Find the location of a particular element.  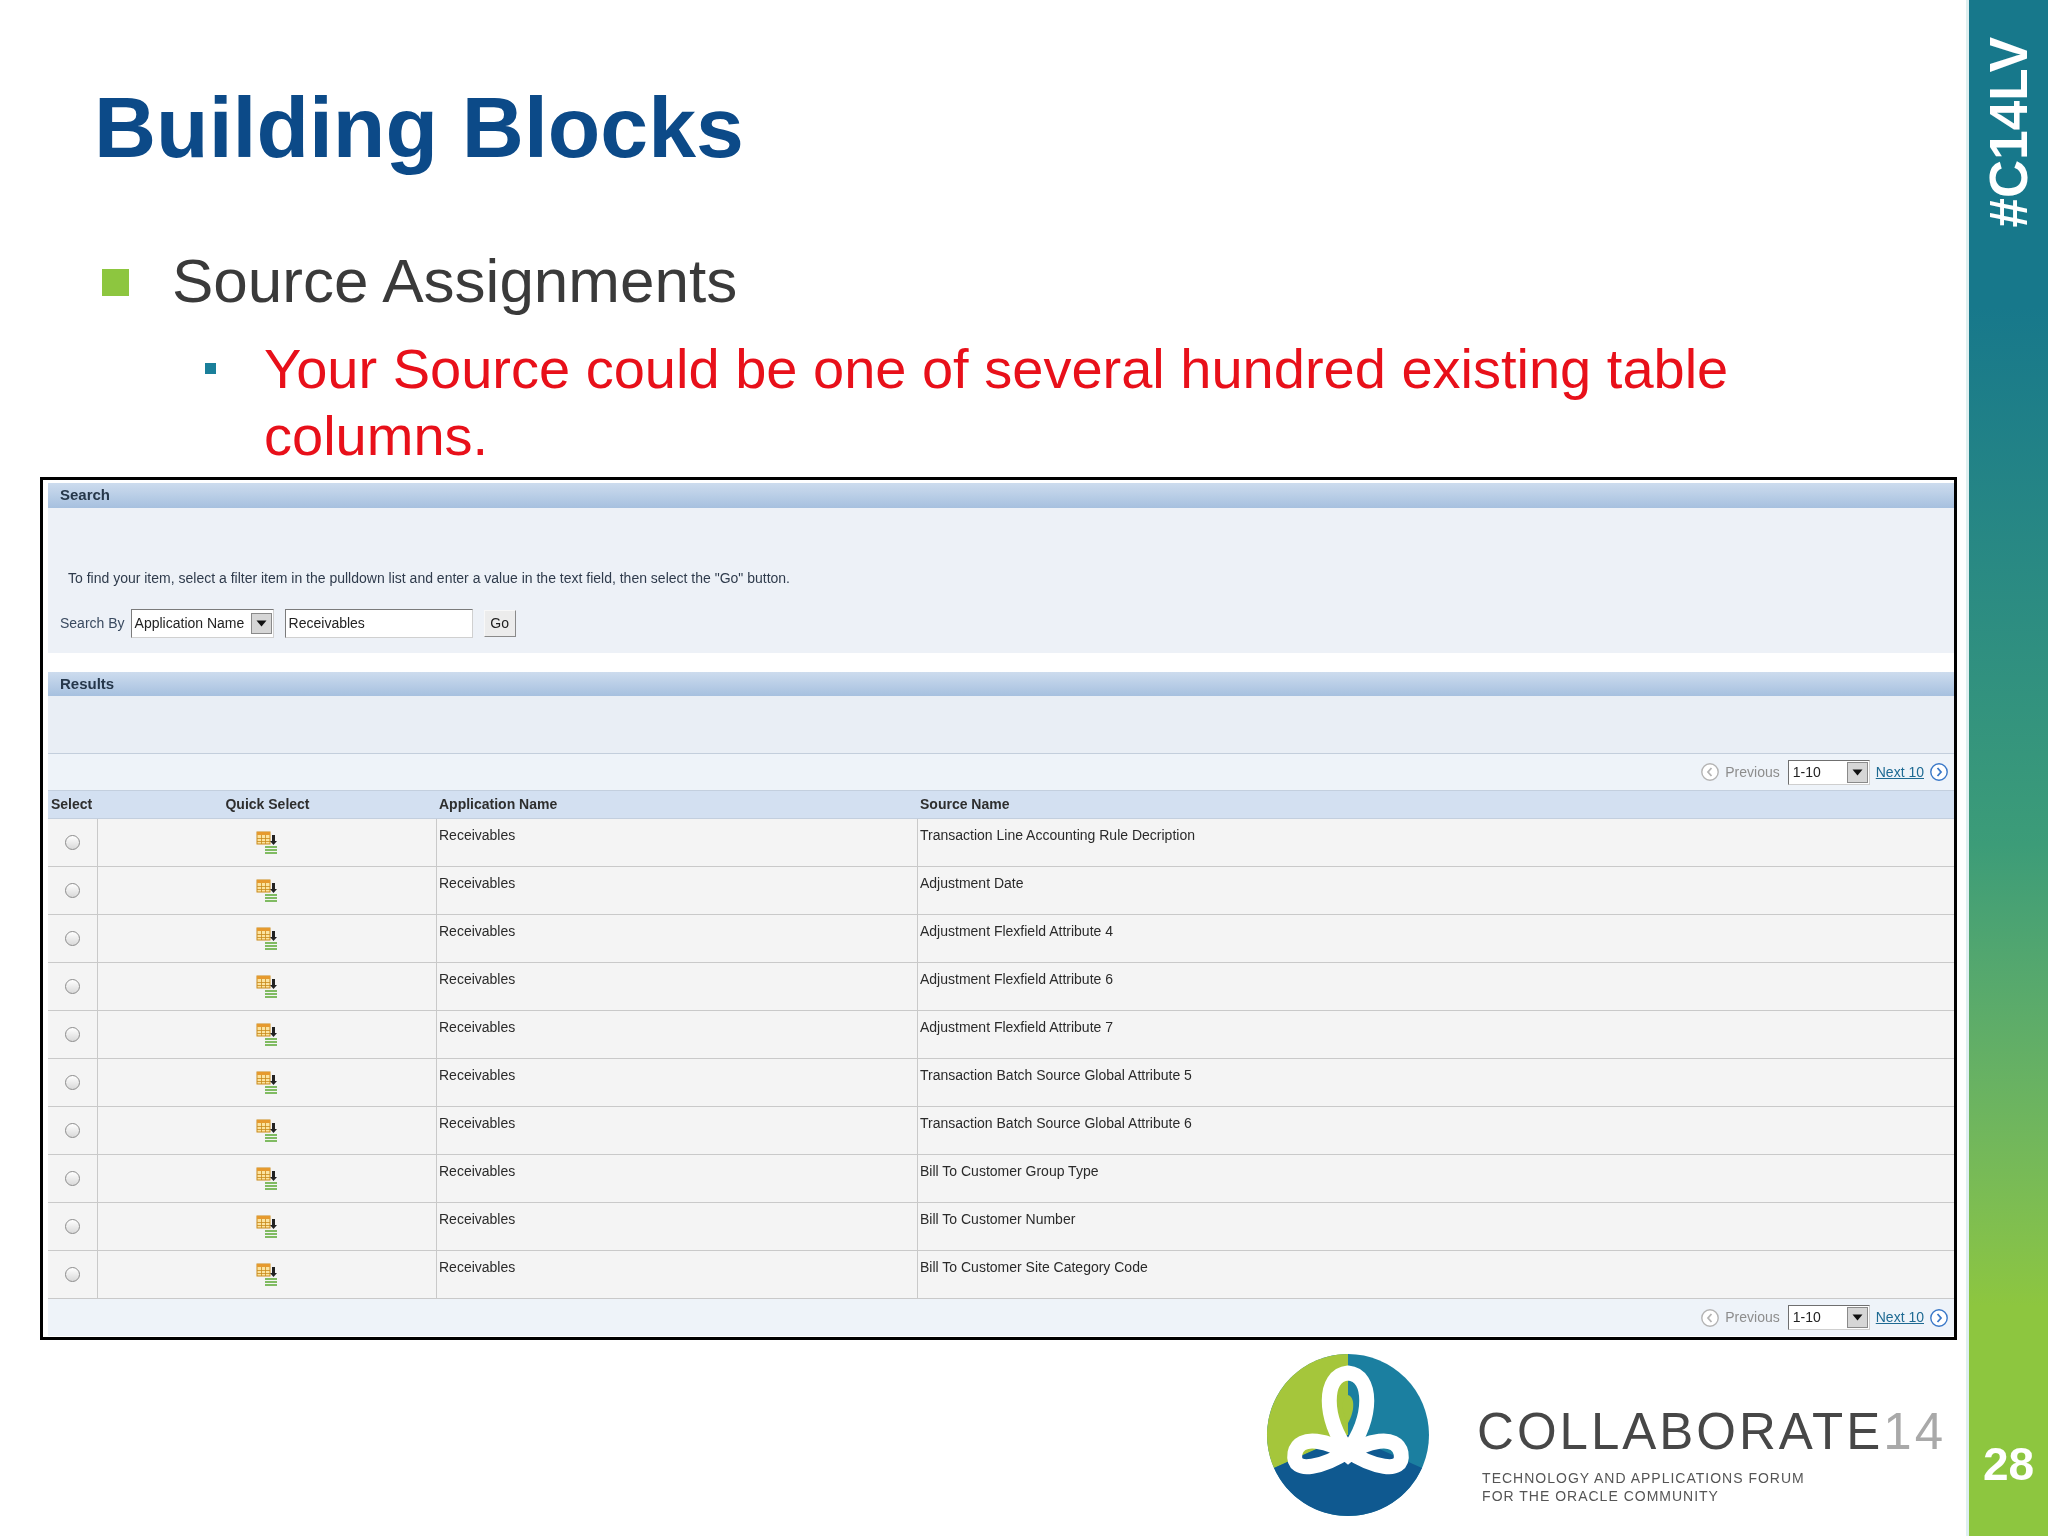

logo-tagline: TECHNOLOGY AND APPLICATIONS FORUM is located at coordinates (1644, 1478).